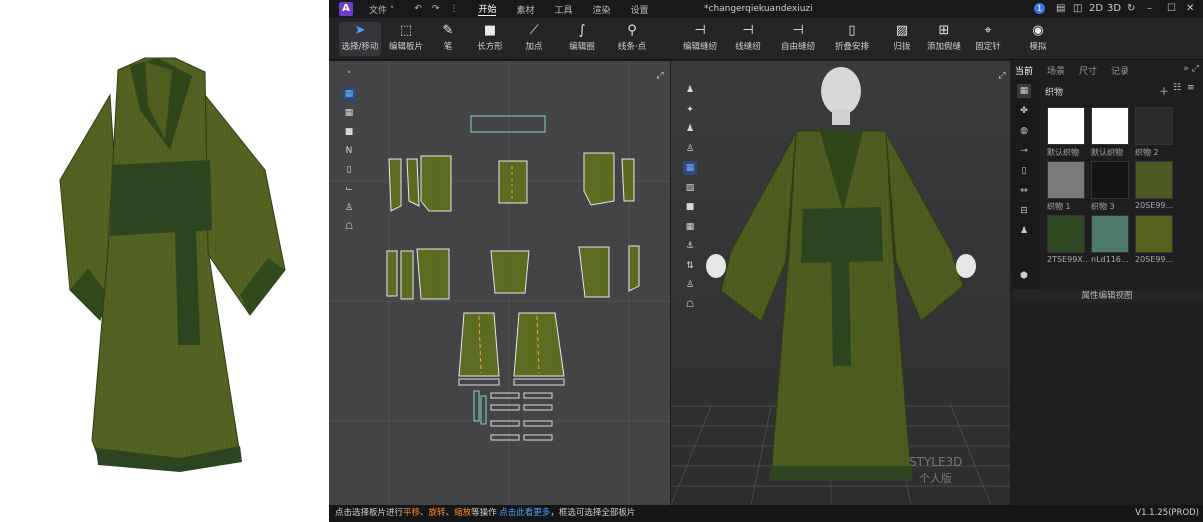 This screenshot has width=1203, height=522. What do you see at coordinates (748, 47) in the screenshot?
I see `tool-label: 线缝纫` at bounding box center [748, 47].